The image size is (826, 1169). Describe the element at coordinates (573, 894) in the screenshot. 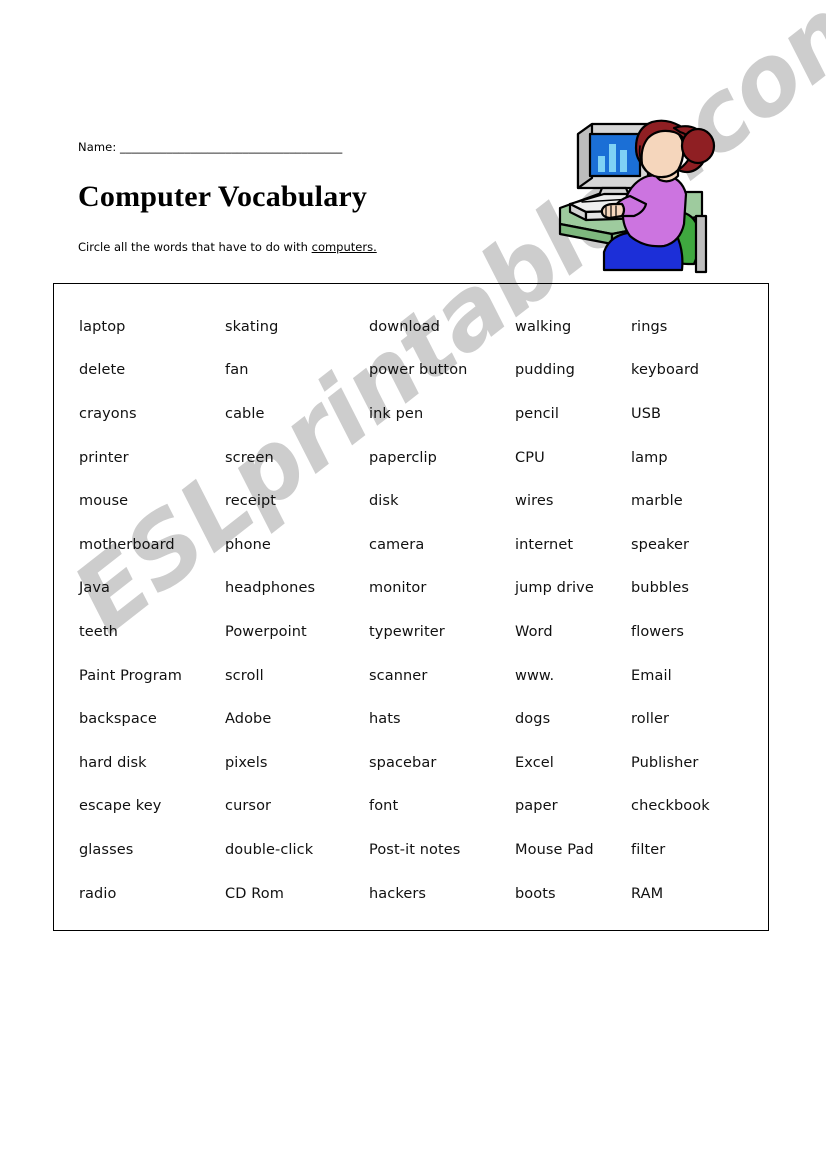

I see `word-item: boots` at that location.